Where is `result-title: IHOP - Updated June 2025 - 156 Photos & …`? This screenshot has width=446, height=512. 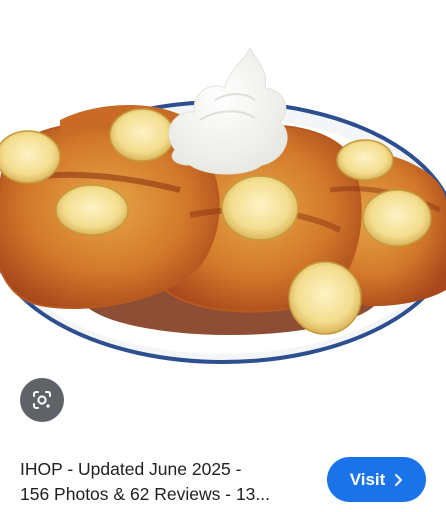 result-title: IHOP - Updated June 2025 - 156 Photos & … is located at coordinates (165, 482).